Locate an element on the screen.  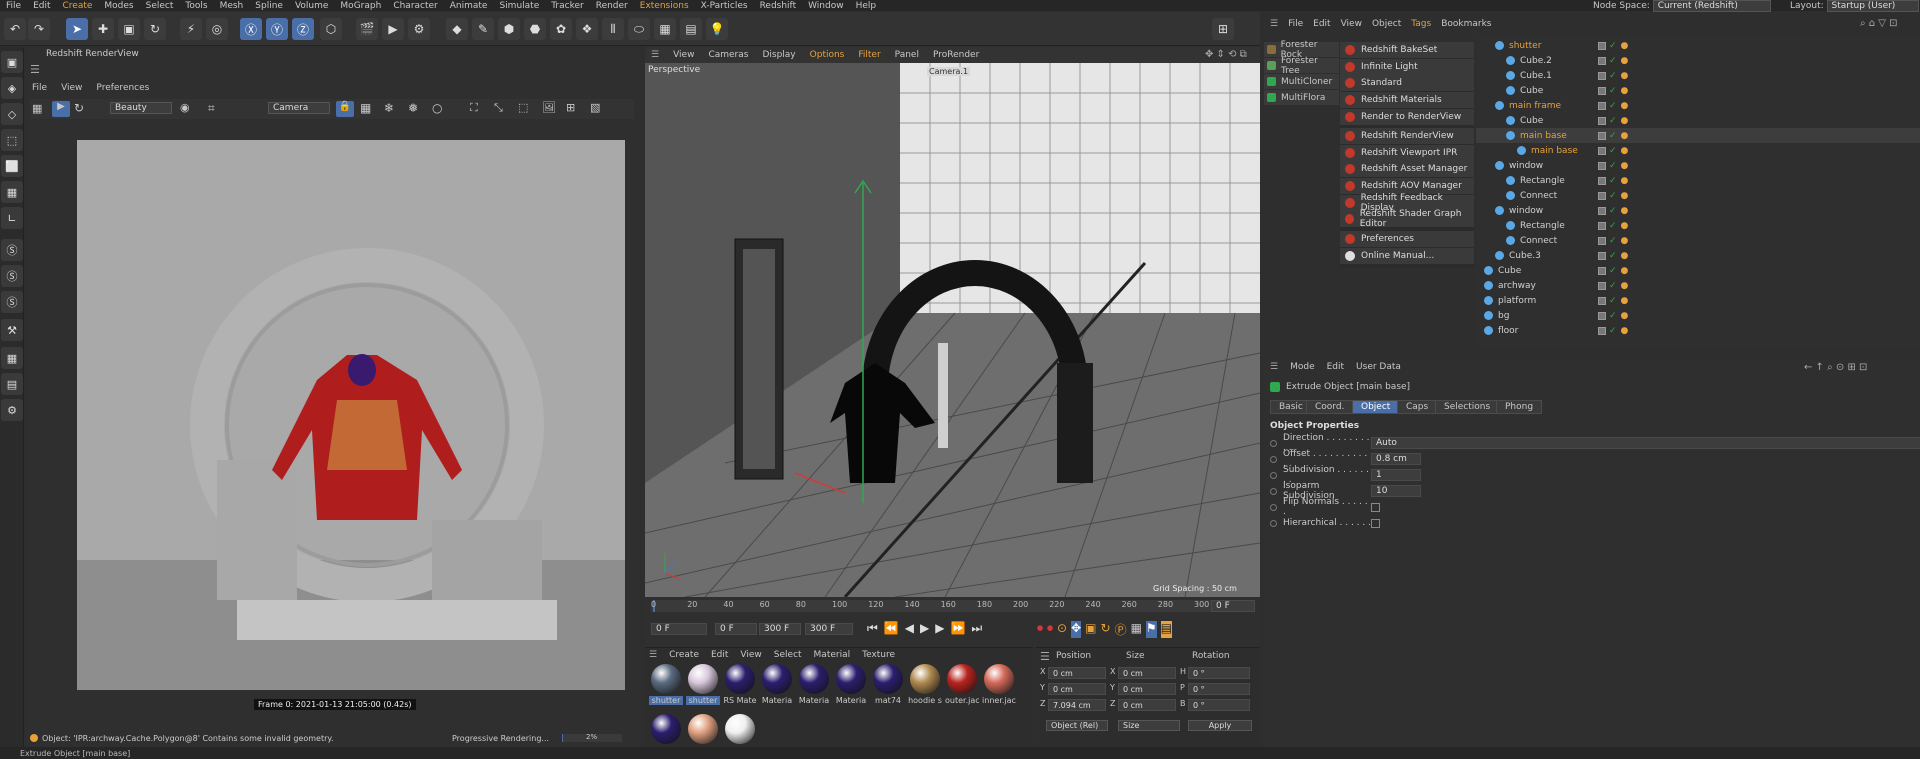
vp-menu-prorender: ProRender is located at coordinates (956, 55).